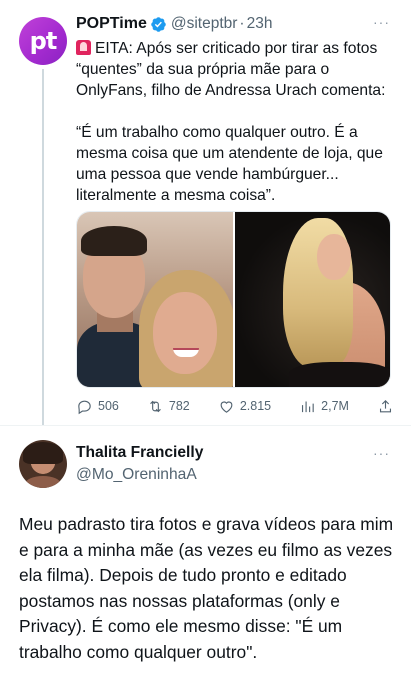 The image size is (411, 680). I want to click on like-count: 2.815, so click(255, 406).